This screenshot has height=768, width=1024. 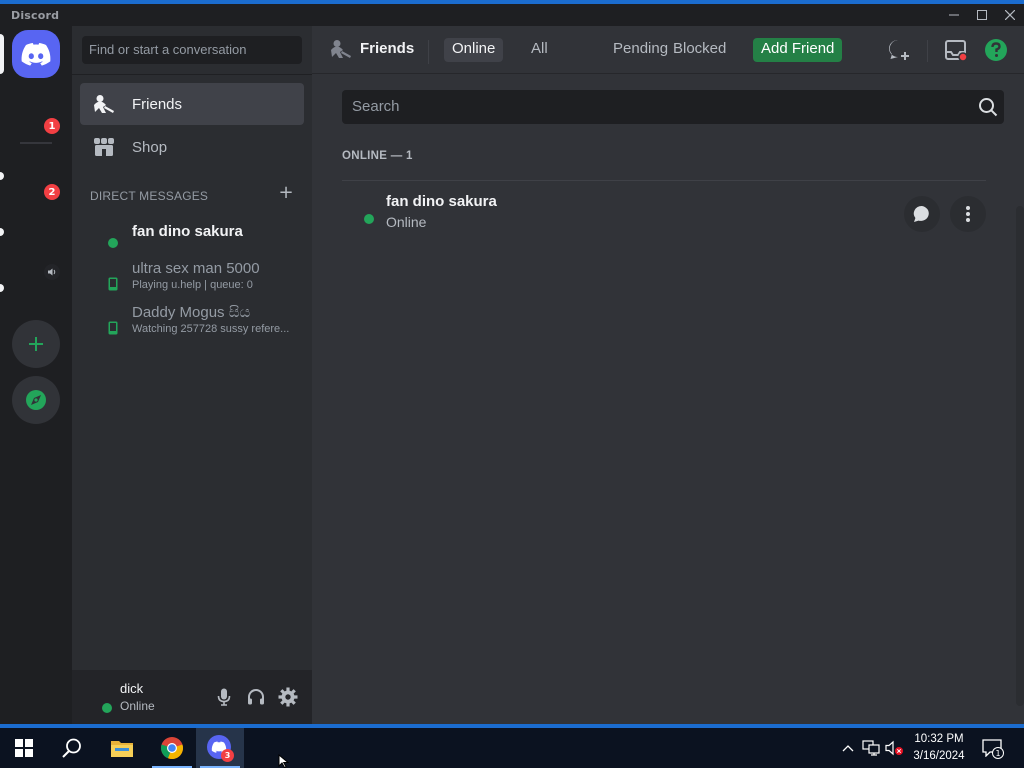 I want to click on inbox-icon, so click(x=956, y=51).